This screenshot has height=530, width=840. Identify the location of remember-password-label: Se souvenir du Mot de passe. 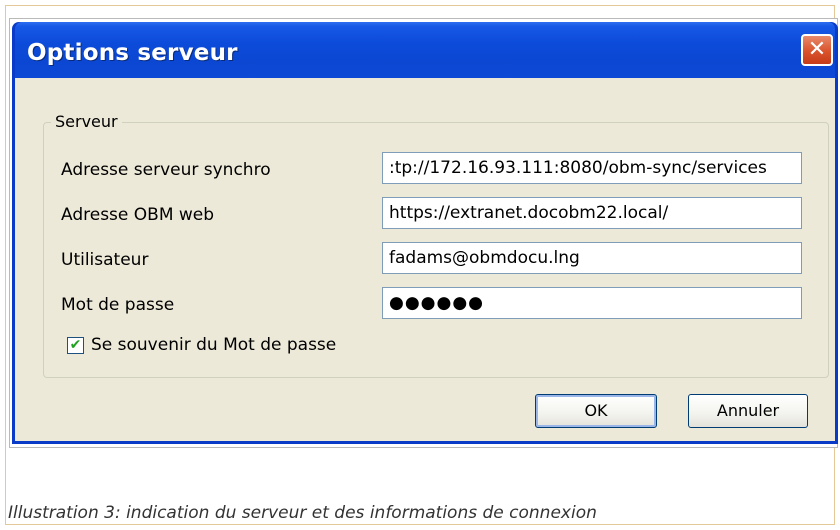
(213, 345).